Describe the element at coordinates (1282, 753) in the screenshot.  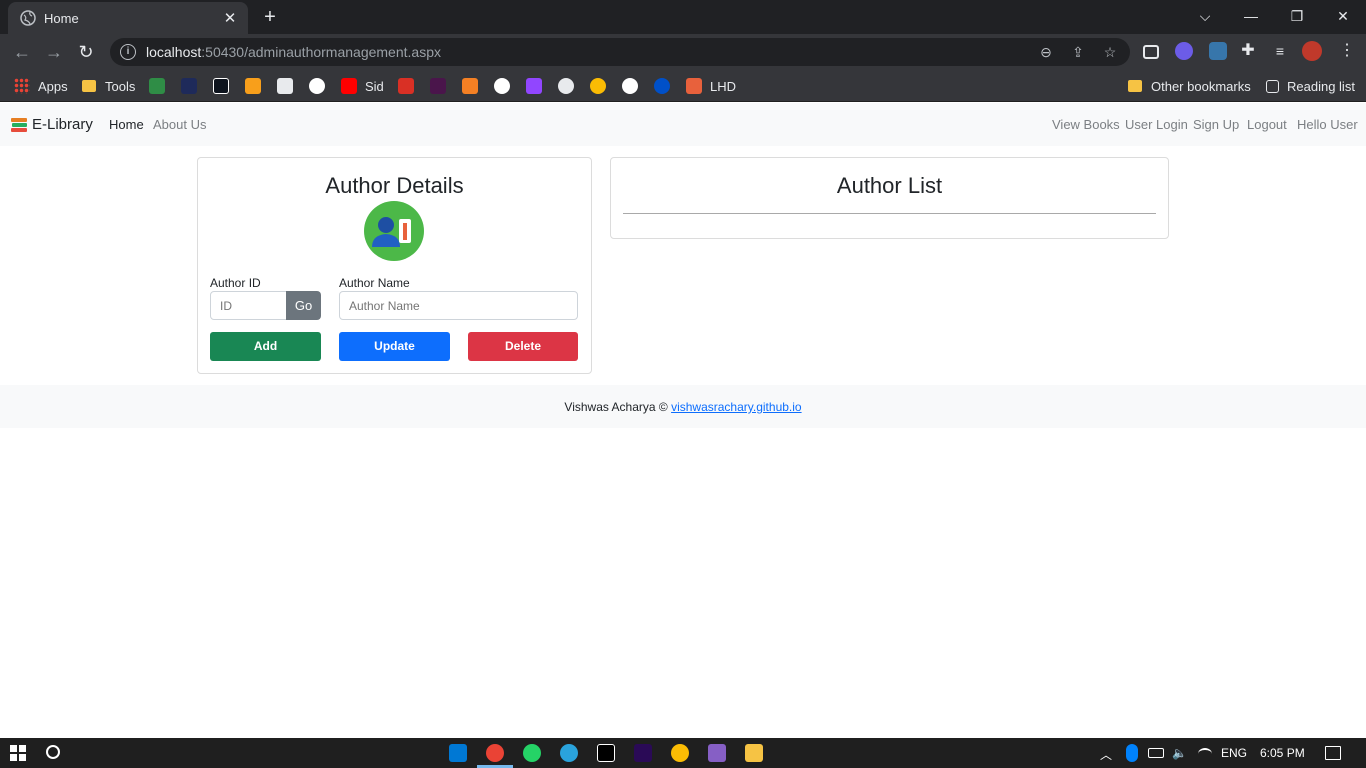
I see `clock: 6:05 PM` at that location.